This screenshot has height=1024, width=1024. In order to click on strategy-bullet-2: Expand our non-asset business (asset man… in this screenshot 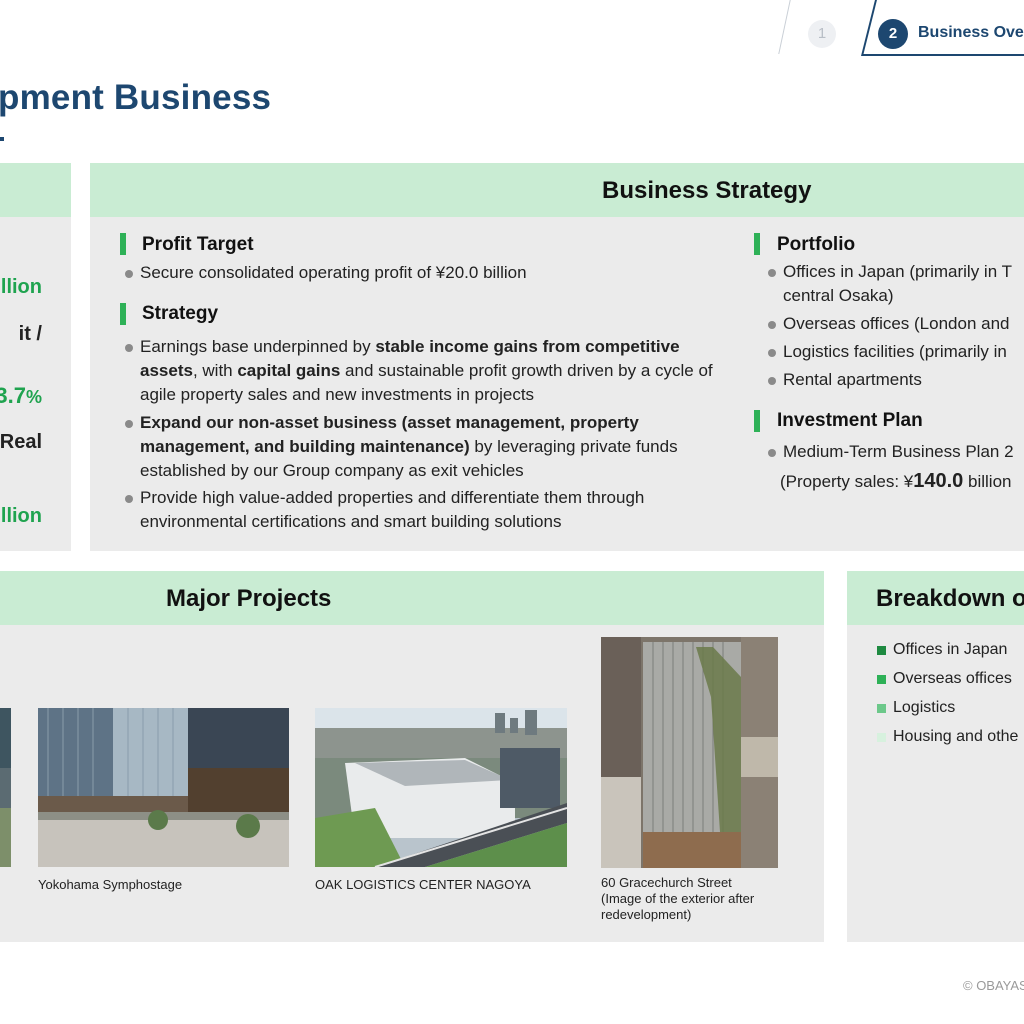, I will do `click(425, 447)`.